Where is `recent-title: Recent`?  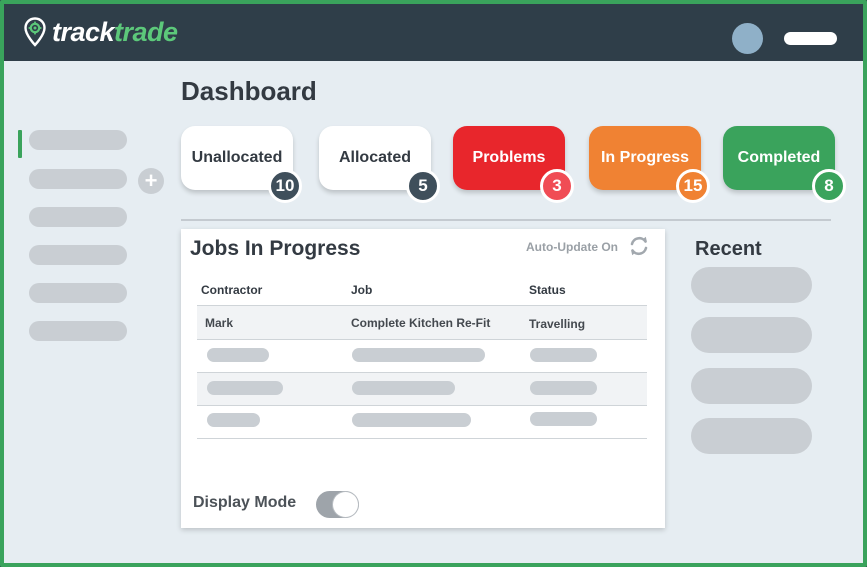 recent-title: Recent is located at coordinates (728, 249).